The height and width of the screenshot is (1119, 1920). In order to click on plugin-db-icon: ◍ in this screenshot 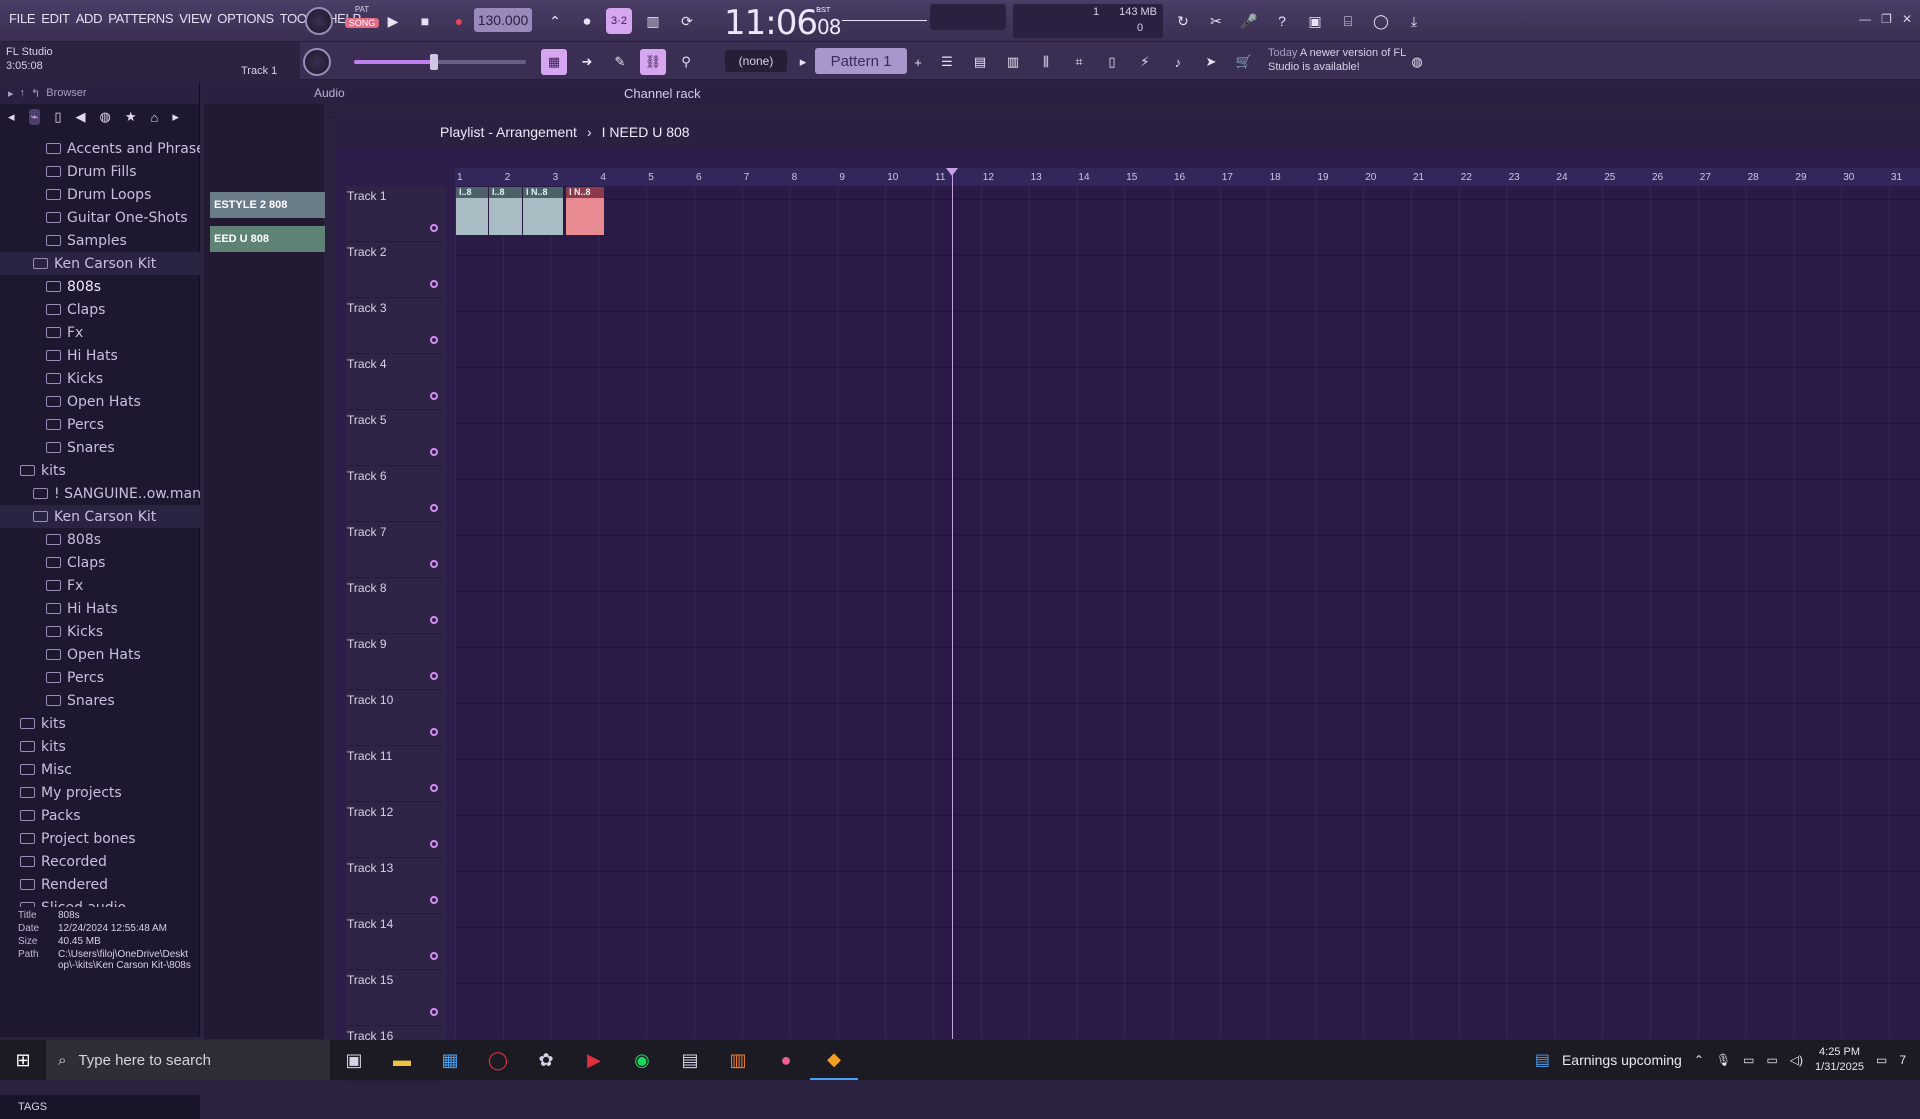, I will do `click(105, 117)`.